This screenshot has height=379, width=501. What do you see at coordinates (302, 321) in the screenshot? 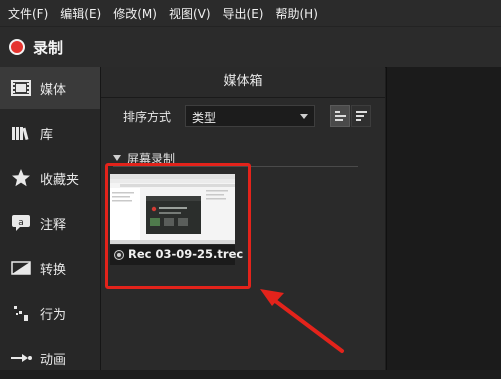
I see `annotation-arrow-icon` at bounding box center [302, 321].